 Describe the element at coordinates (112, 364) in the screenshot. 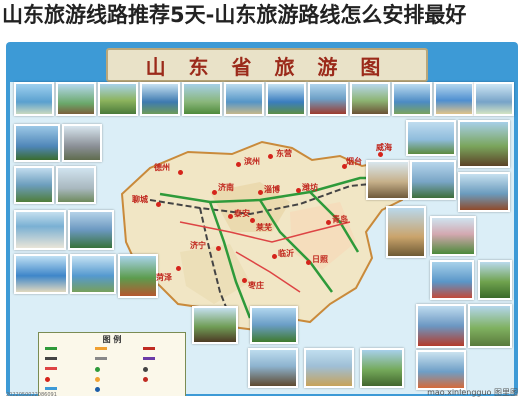

I see `map-legend: 图 例` at that location.